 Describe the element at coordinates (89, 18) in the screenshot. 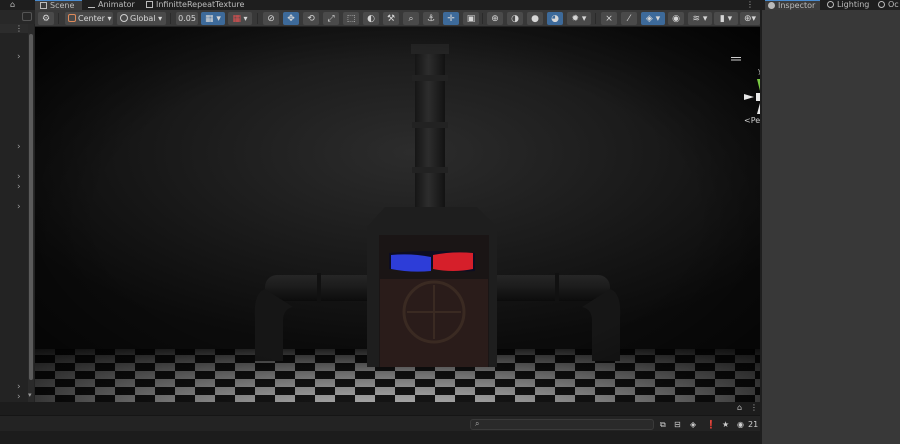

I see `pivot-dropdown: Center ▾` at that location.